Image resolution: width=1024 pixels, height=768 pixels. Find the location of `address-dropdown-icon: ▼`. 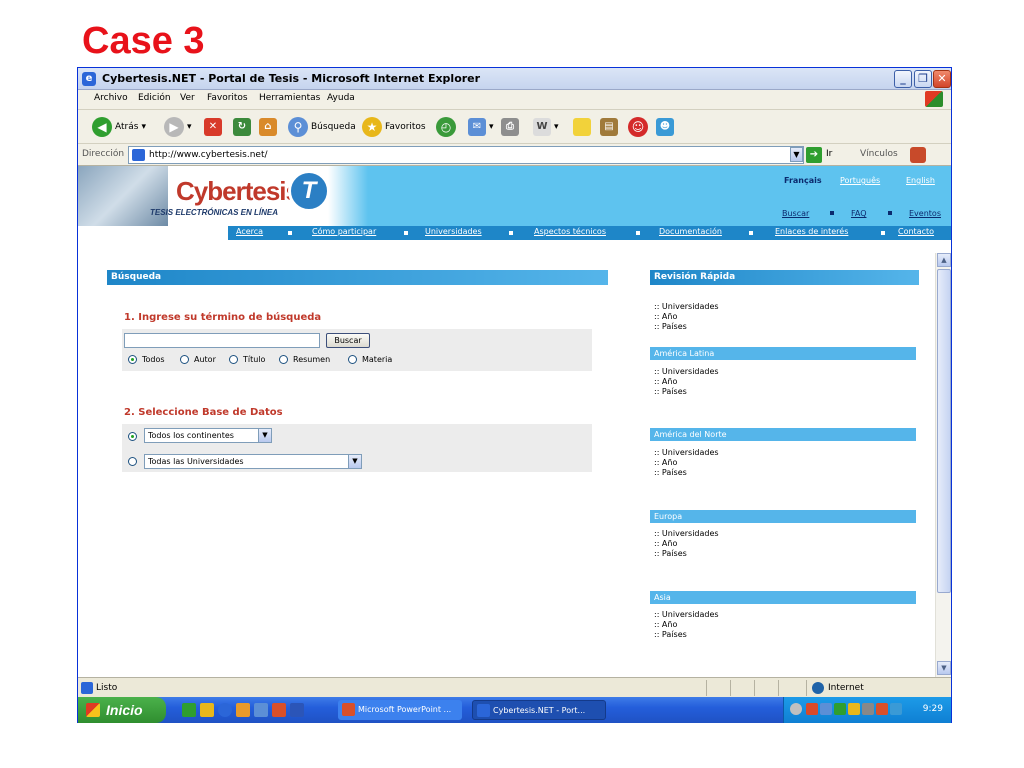

address-dropdown-icon: ▼ is located at coordinates (796, 154).